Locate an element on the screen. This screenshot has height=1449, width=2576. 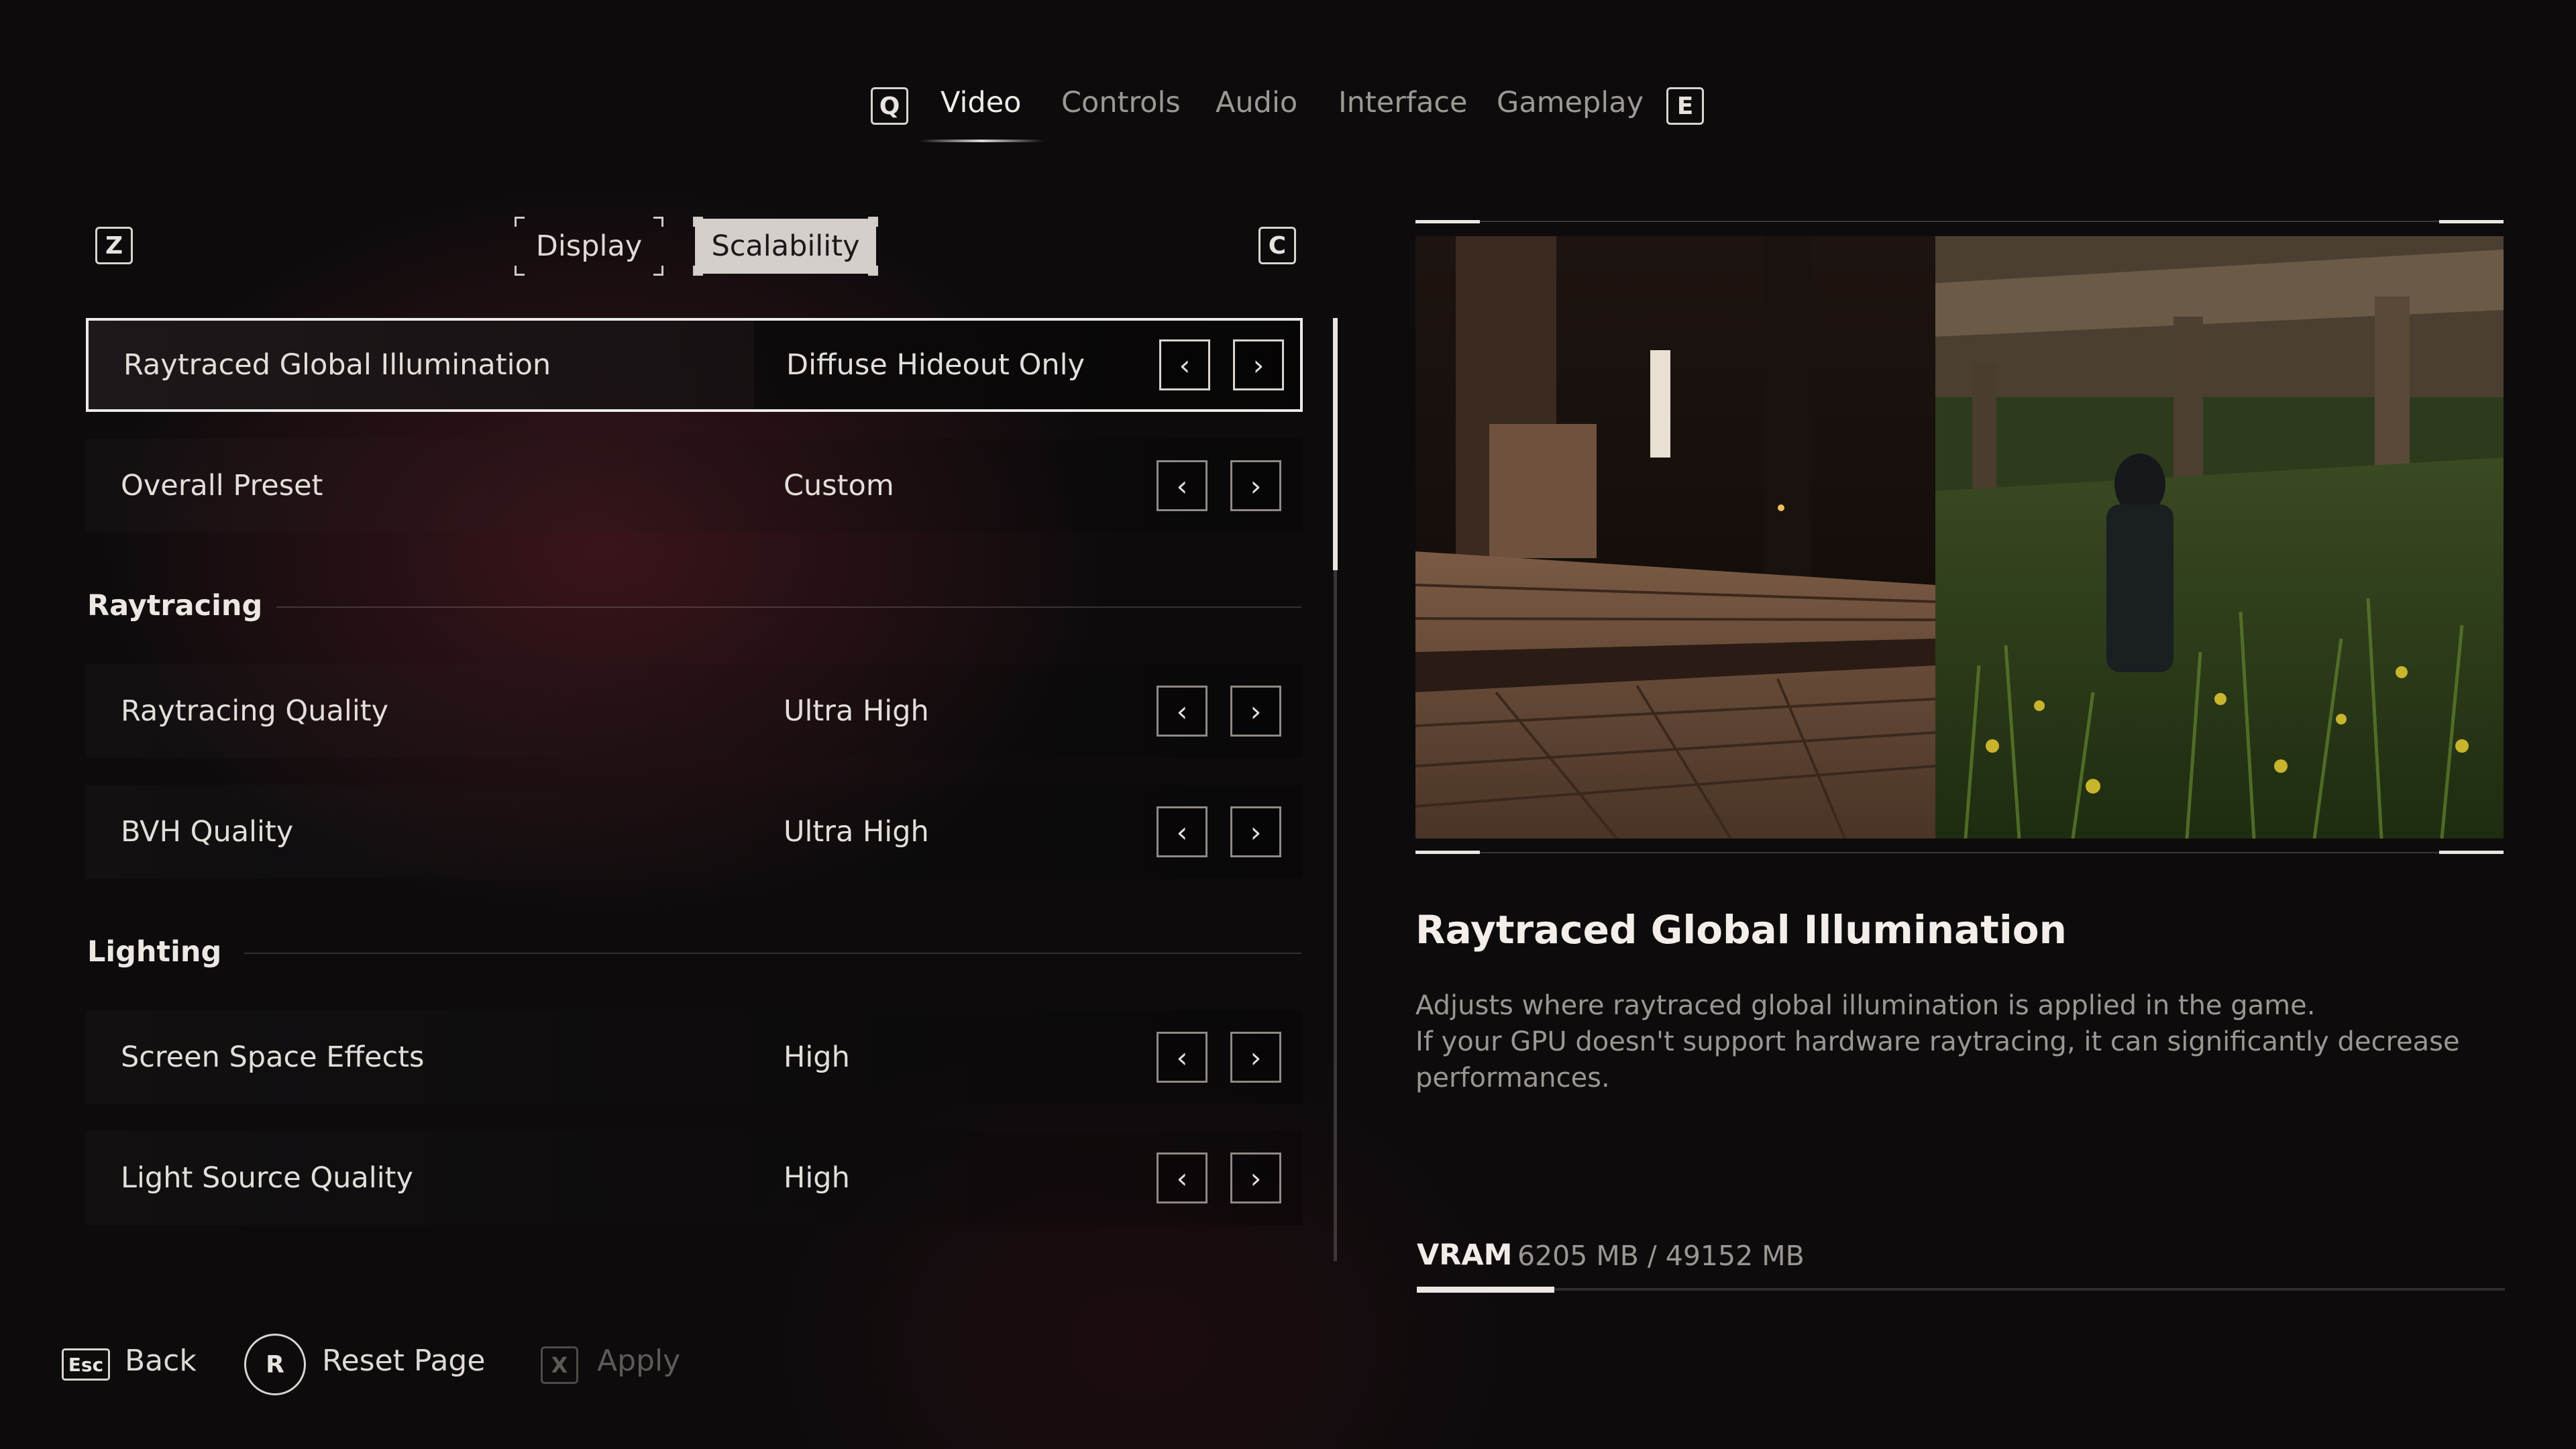
vram-bar-fill is located at coordinates (1485, 1290).